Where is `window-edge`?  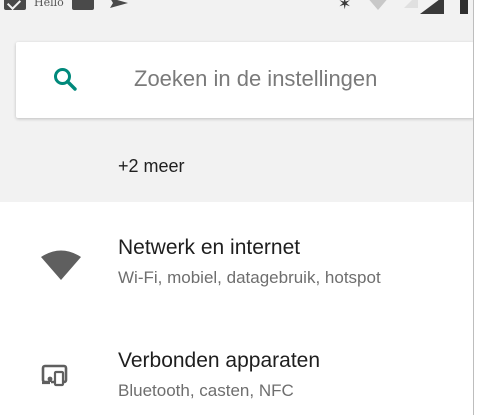
window-edge is located at coordinates (477, 207).